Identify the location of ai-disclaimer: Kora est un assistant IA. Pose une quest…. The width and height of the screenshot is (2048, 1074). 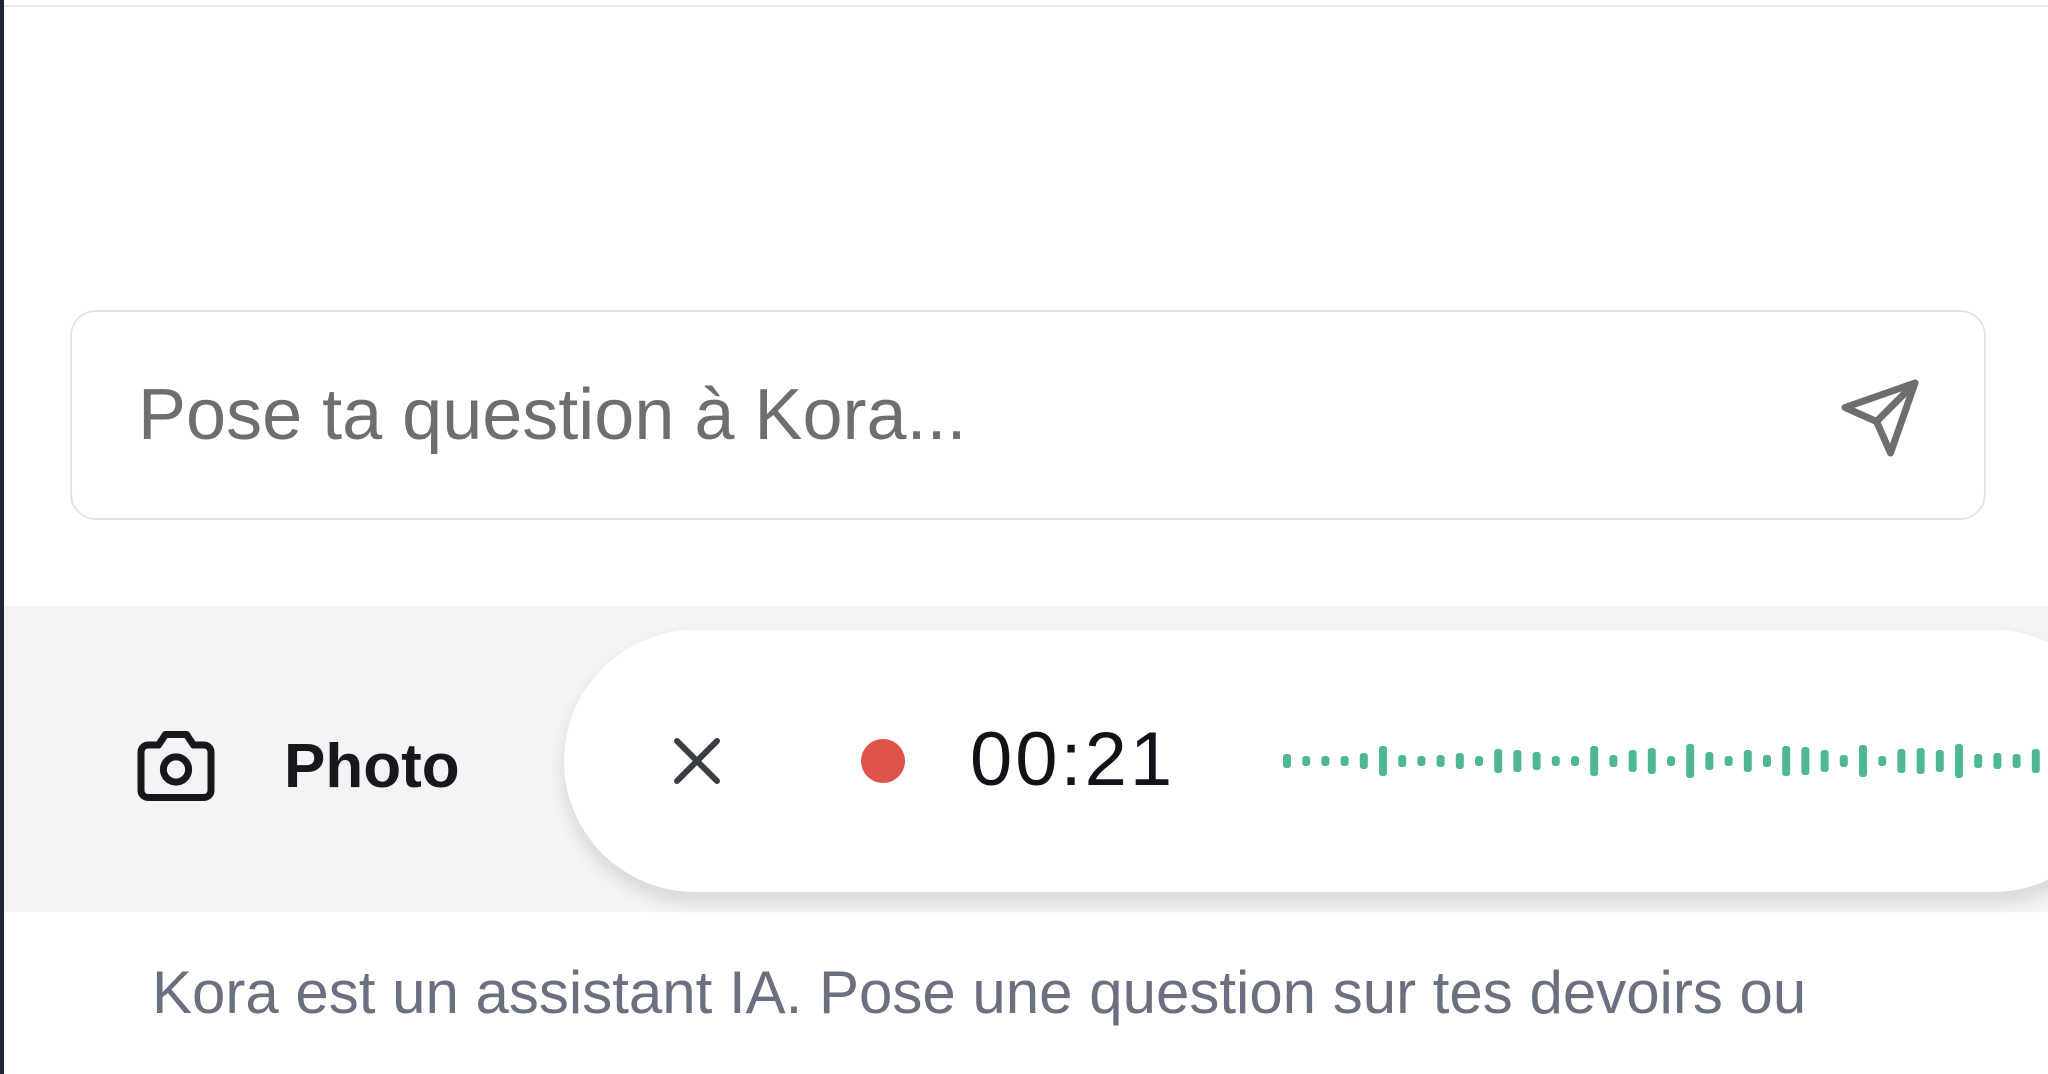
(979, 992).